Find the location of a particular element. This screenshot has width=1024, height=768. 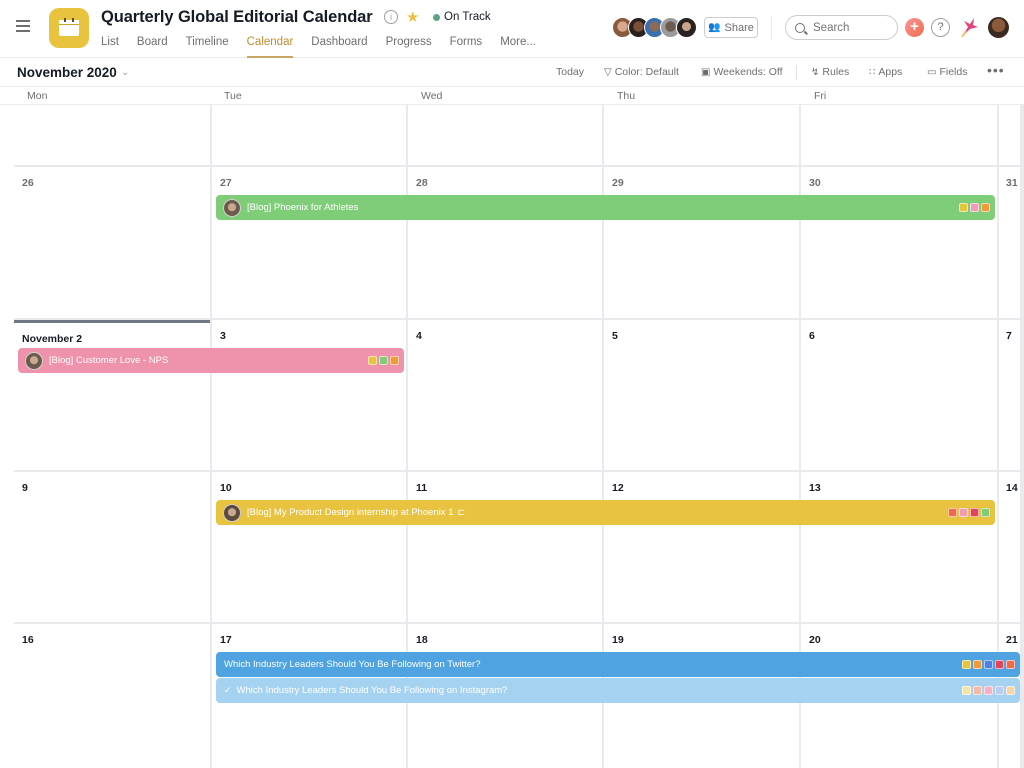

day-cell: 12 is located at coordinates (701, 547).